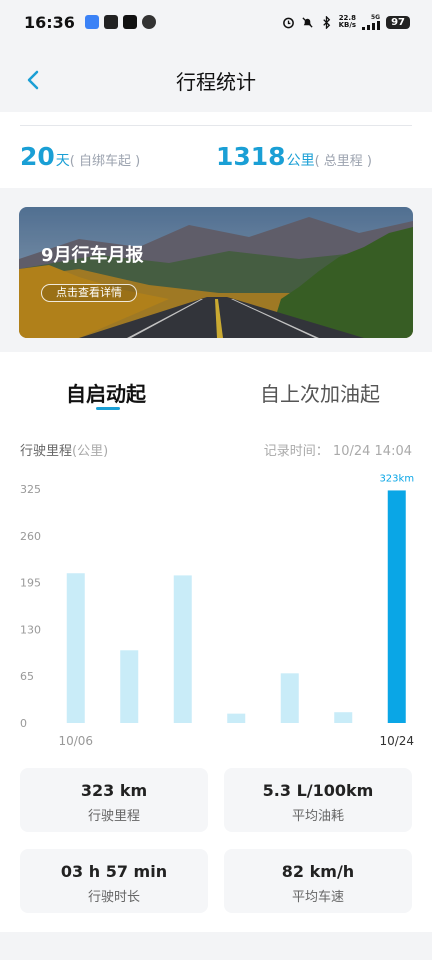 The width and height of the screenshot is (432, 960). I want to click on network-speed: 22.8 KB/s, so click(347, 21).